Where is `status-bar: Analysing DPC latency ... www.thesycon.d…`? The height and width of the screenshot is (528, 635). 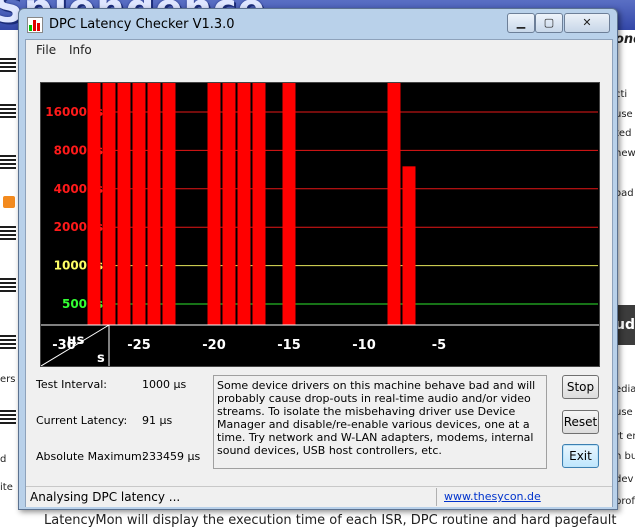 status-bar: Analysing DPC latency ... www.thesycon.d… is located at coordinates (319, 496).